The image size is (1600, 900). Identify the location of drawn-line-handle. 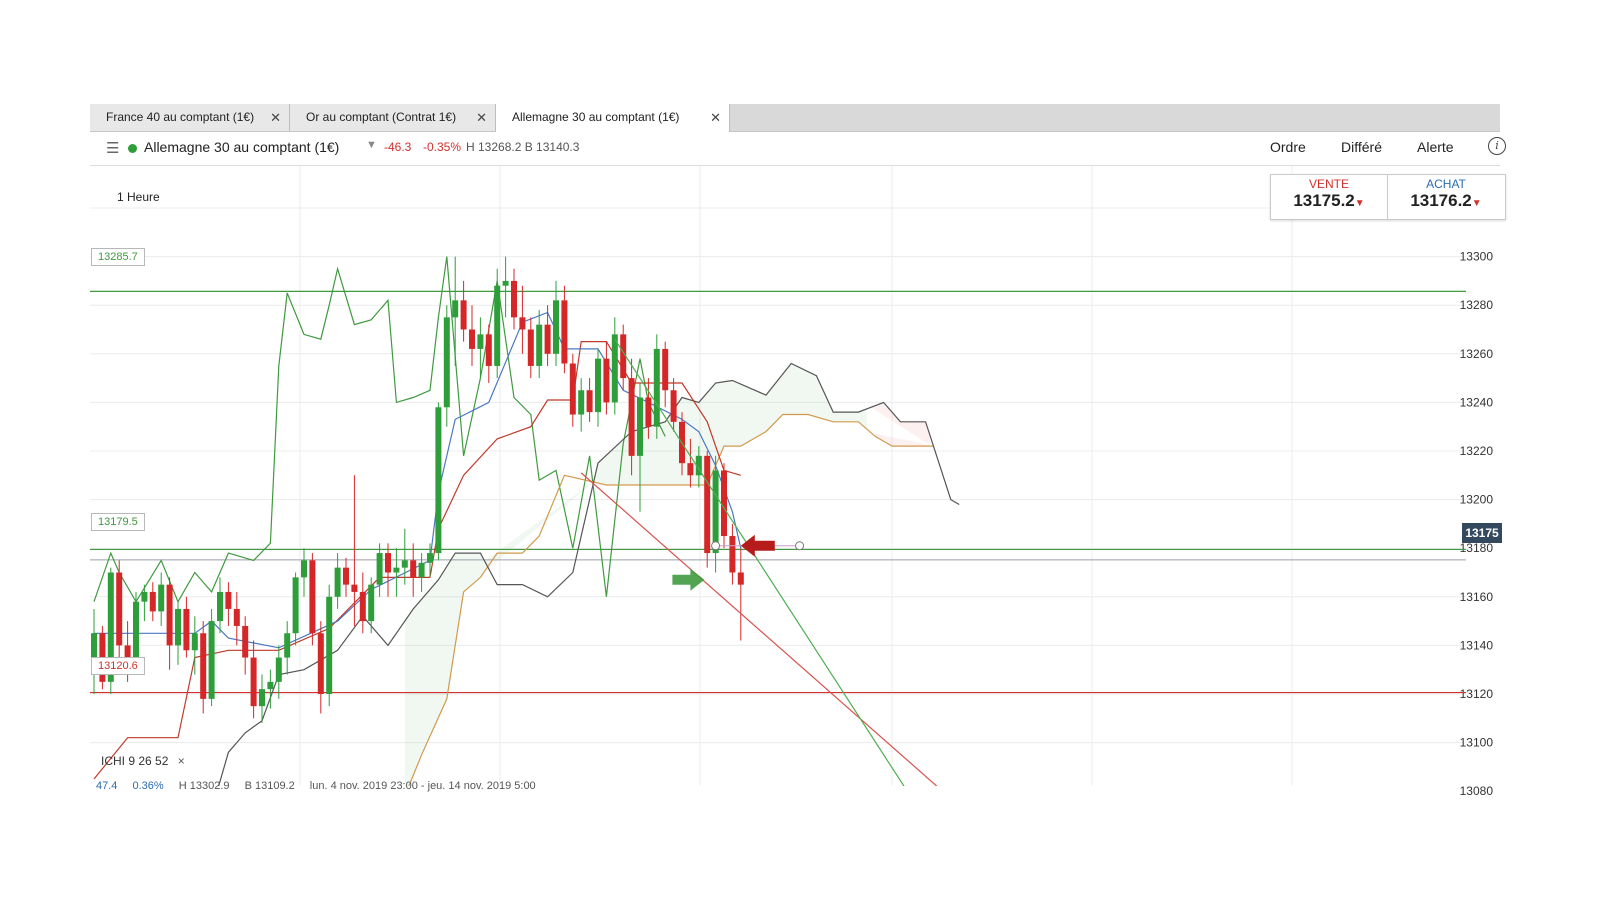
(716, 546).